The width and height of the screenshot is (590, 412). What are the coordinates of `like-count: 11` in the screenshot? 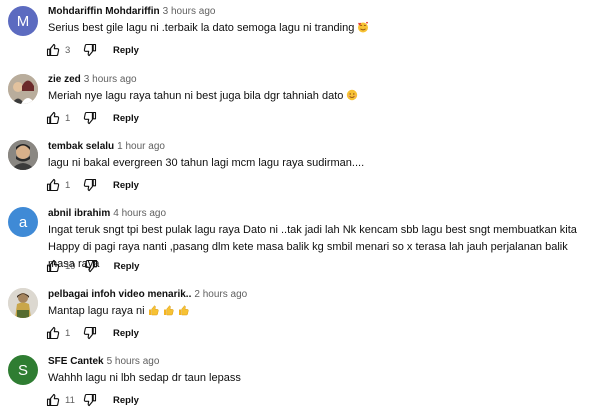 It's located at (70, 400).